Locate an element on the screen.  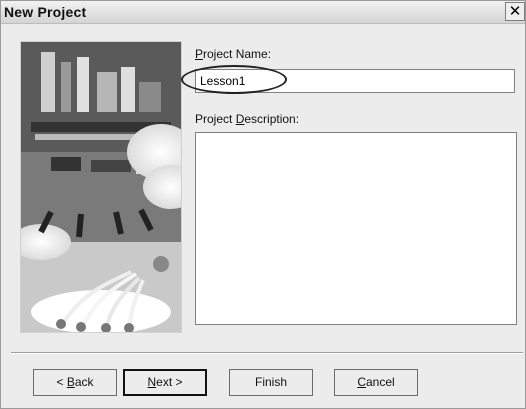
finish-button: Finish is located at coordinates (271, 382).